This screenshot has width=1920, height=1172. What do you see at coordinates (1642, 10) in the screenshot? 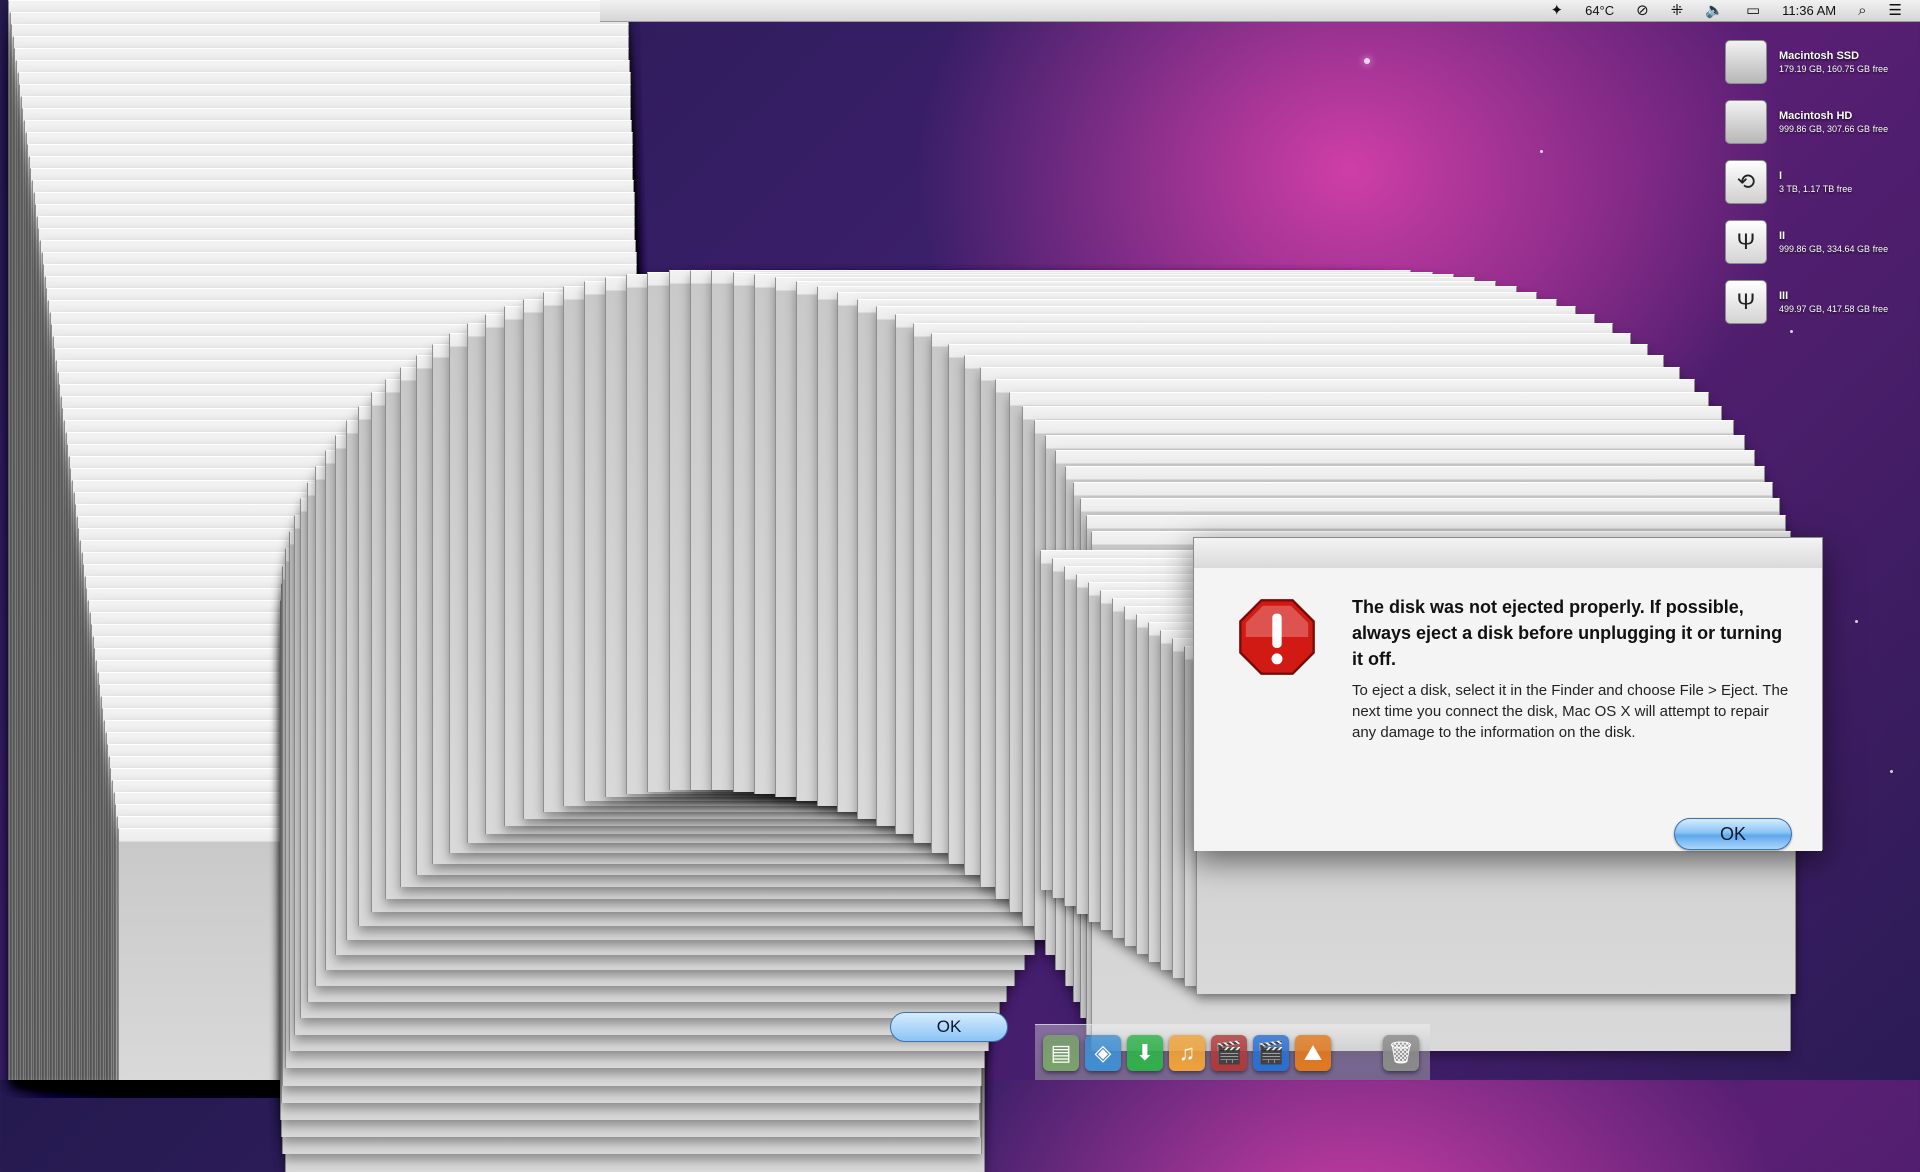
I see `sync-icon: ⊘` at bounding box center [1642, 10].